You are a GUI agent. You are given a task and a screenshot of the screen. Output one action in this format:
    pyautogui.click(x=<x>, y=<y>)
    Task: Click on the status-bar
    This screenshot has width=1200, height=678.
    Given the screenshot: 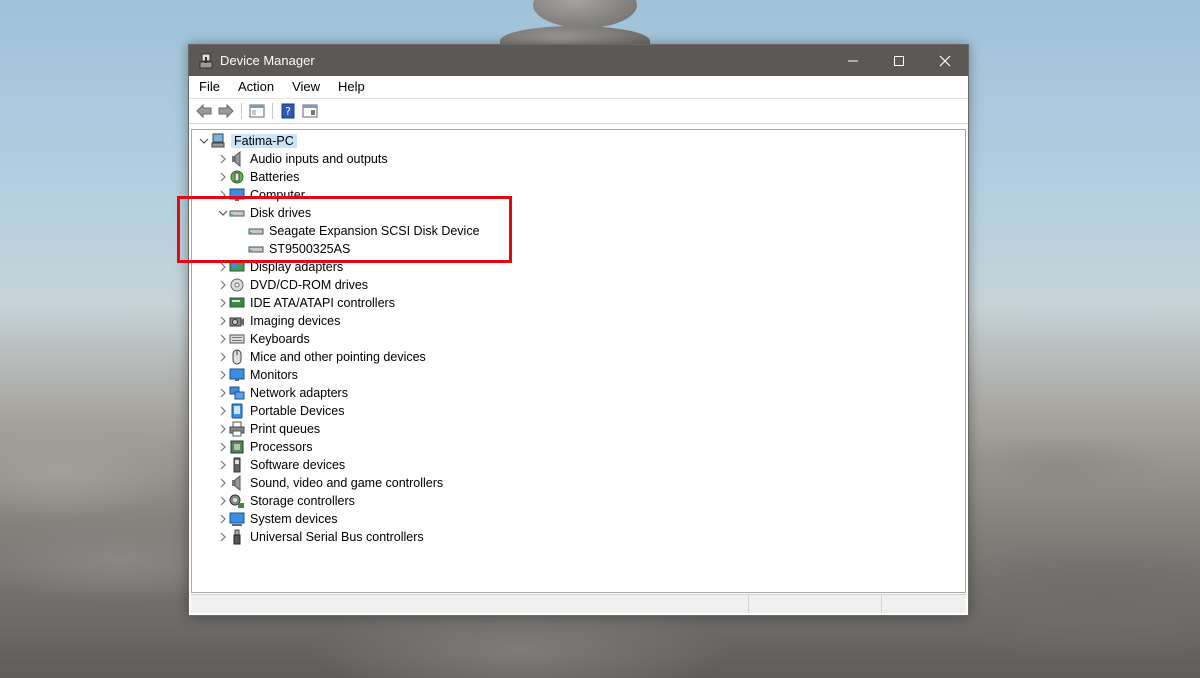 What is the action you would take?
    pyautogui.click(x=578, y=603)
    